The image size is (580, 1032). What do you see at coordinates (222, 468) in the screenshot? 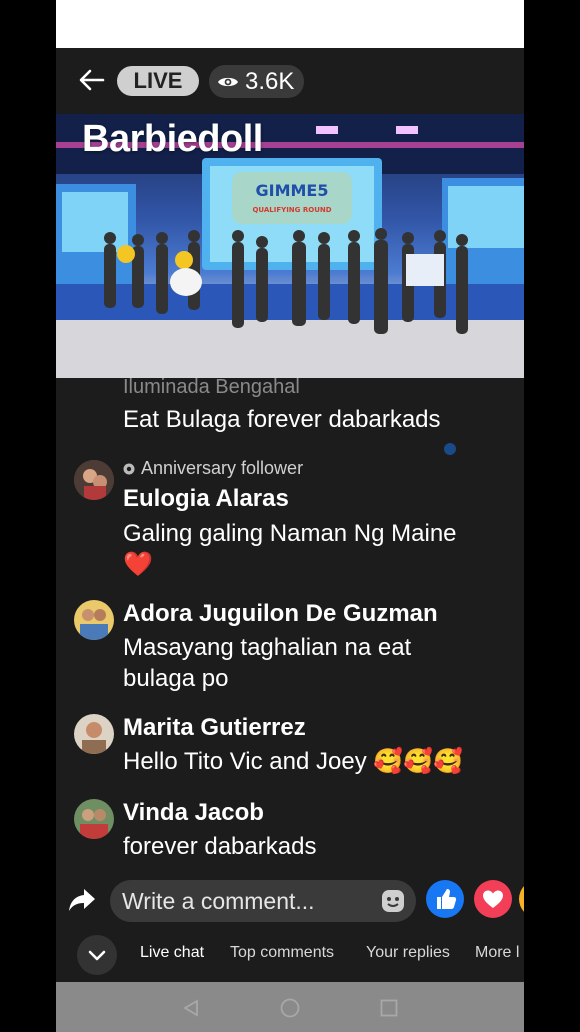
I see `badge-label: Anniversary follower` at bounding box center [222, 468].